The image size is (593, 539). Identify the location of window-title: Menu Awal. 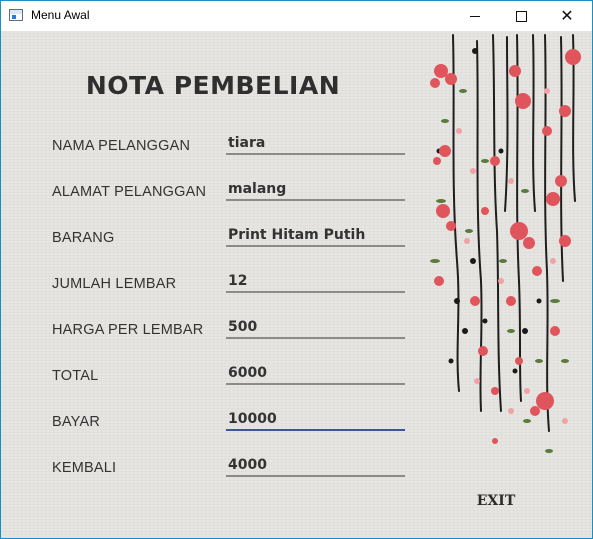
(60, 15).